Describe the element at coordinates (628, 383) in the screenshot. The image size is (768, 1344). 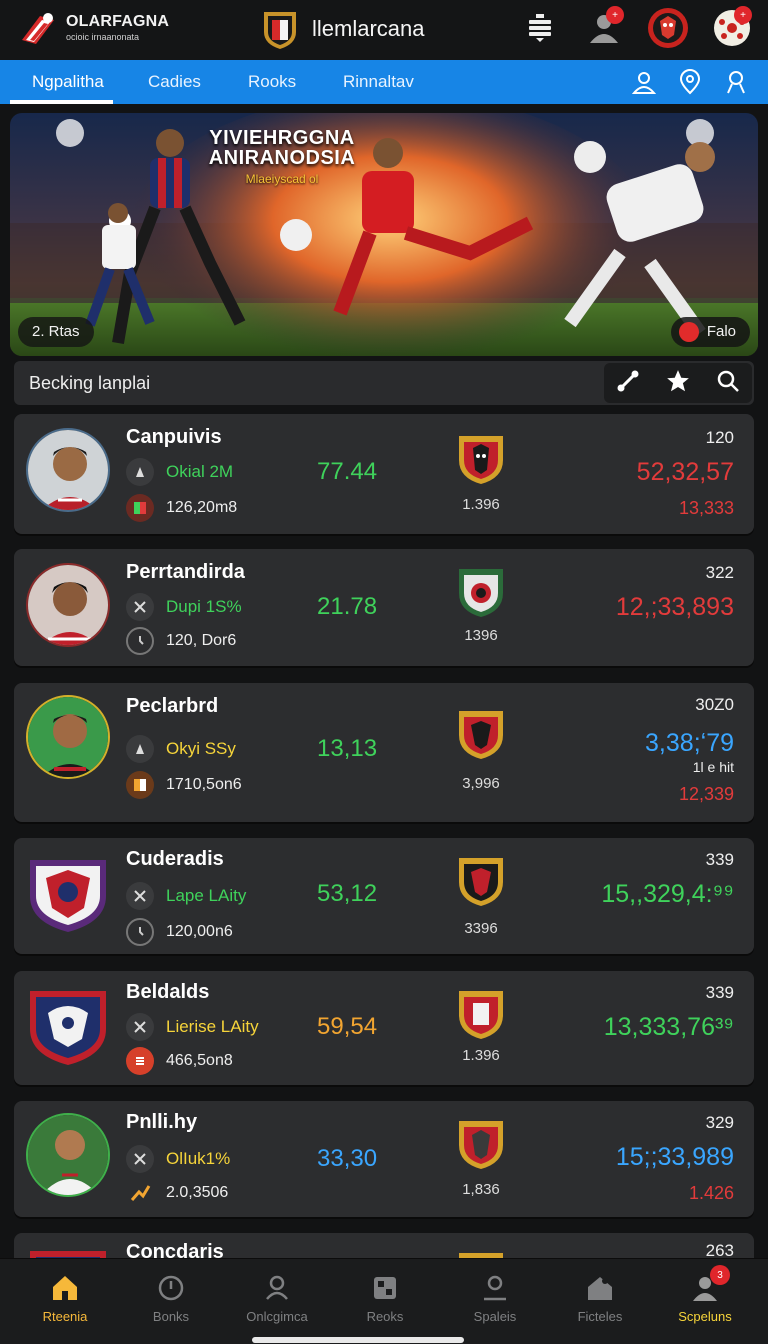
I see `link-icon` at that location.